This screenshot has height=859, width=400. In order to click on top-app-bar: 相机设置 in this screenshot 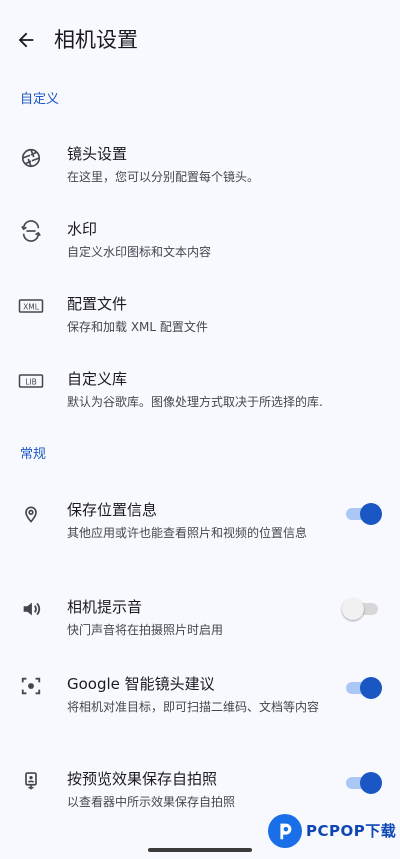, I will do `click(200, 40)`.